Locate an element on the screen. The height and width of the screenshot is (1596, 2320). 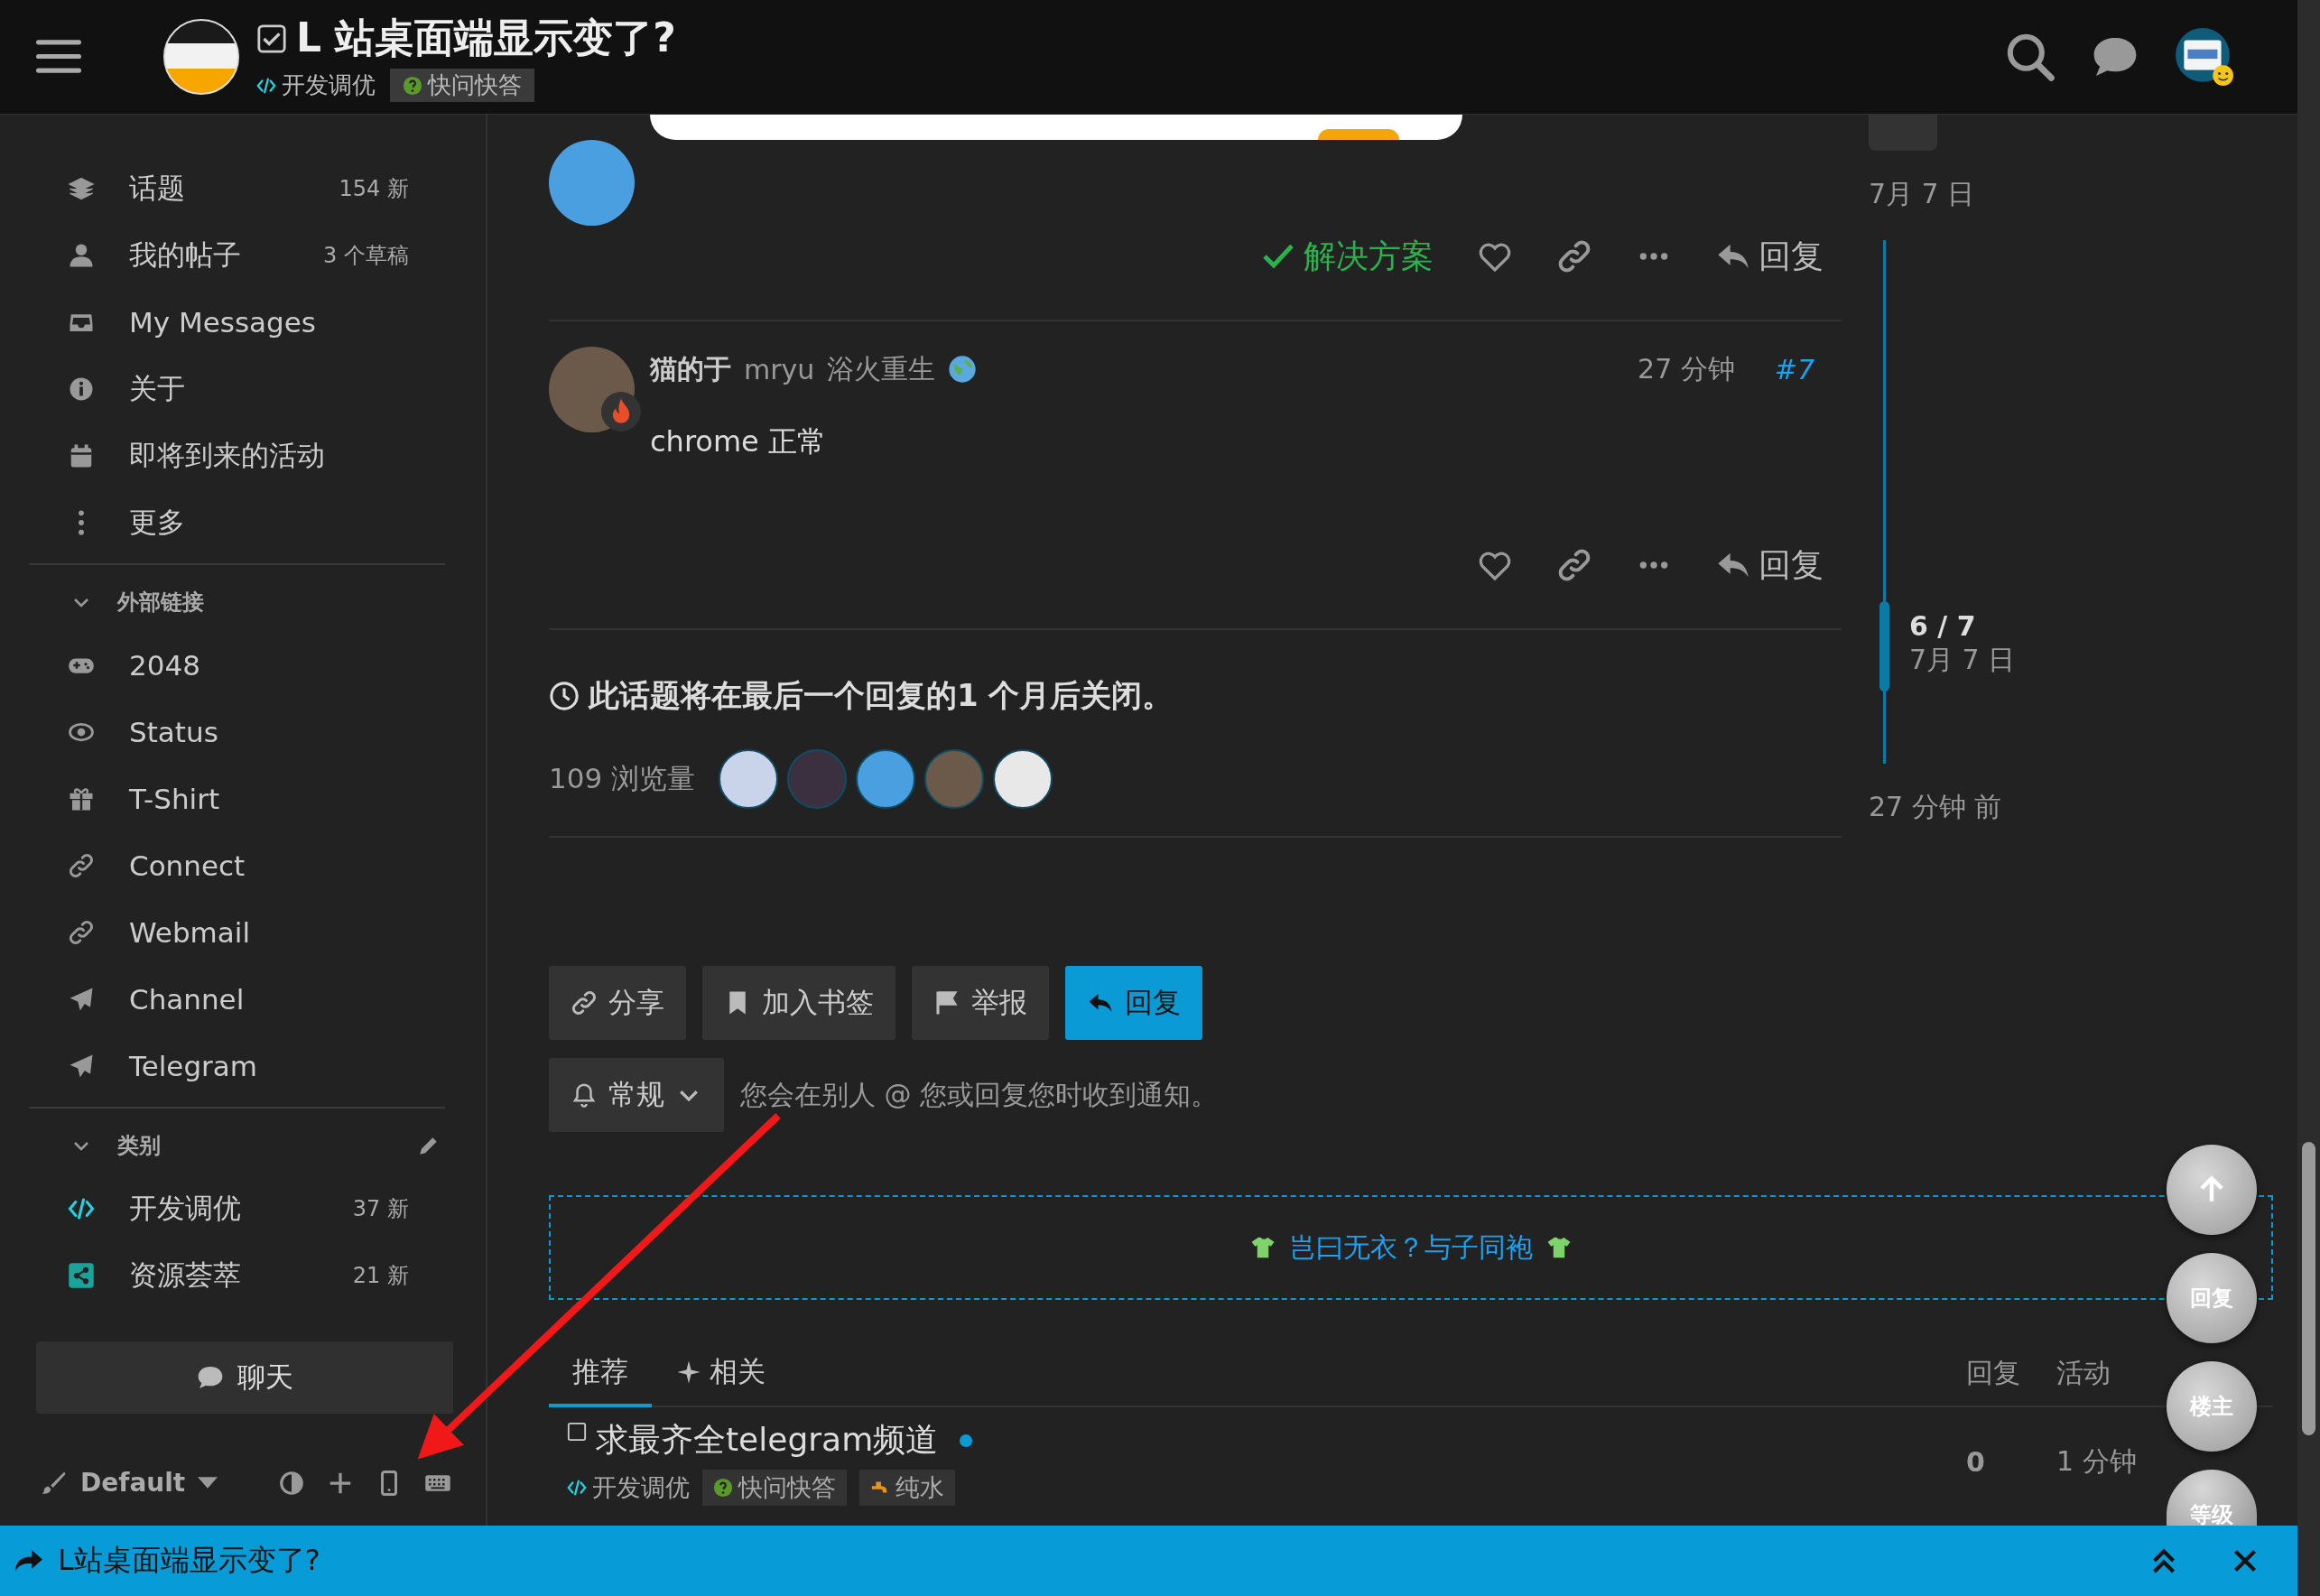
chat-button: 聊天 is located at coordinates (244, 1377).